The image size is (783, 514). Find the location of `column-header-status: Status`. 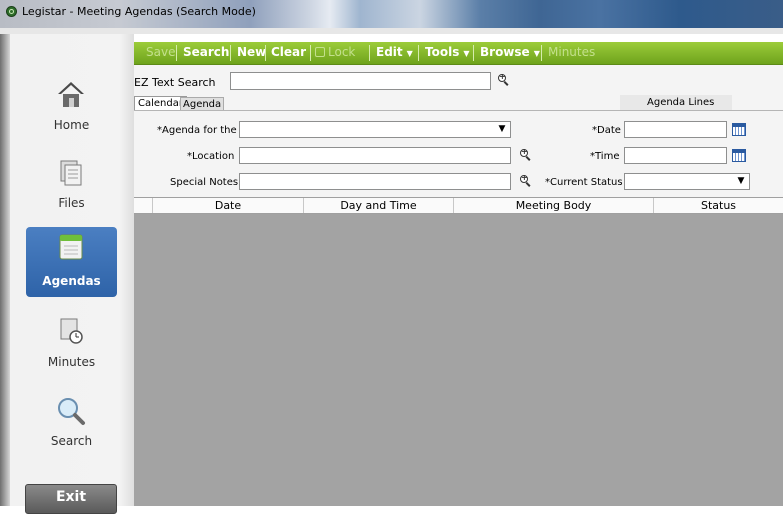

column-header-status: Status is located at coordinates (718, 205).